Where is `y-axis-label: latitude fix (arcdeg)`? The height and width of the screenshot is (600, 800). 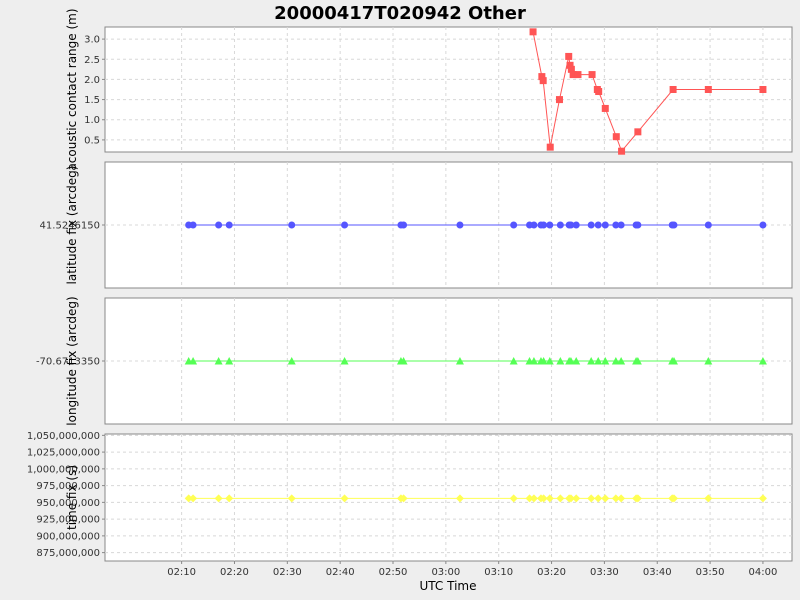
y-axis-label: latitude fix (arcdeg) is located at coordinates (72, 225).